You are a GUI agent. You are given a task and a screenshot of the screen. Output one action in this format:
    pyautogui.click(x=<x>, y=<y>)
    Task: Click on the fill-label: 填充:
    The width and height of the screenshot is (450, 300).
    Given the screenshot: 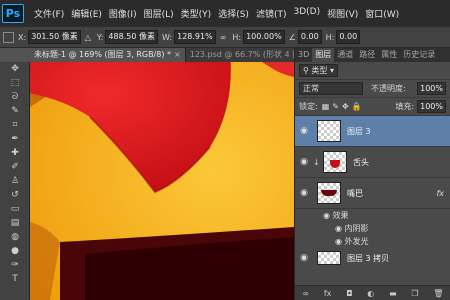 What is the action you would take?
    pyautogui.click(x=405, y=106)
    